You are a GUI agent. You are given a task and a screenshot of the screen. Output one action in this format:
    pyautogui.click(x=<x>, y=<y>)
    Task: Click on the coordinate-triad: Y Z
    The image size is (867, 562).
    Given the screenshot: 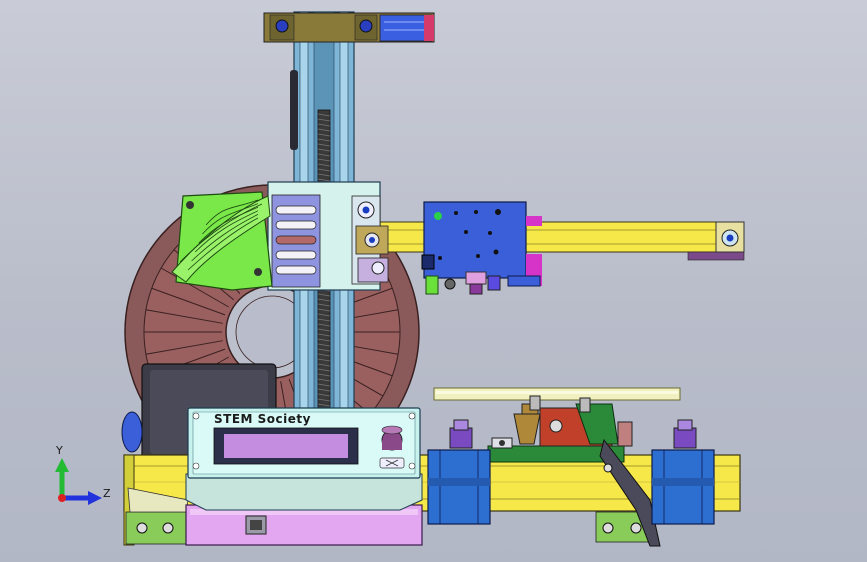 What is the action you would take?
    pyautogui.click(x=83, y=474)
    